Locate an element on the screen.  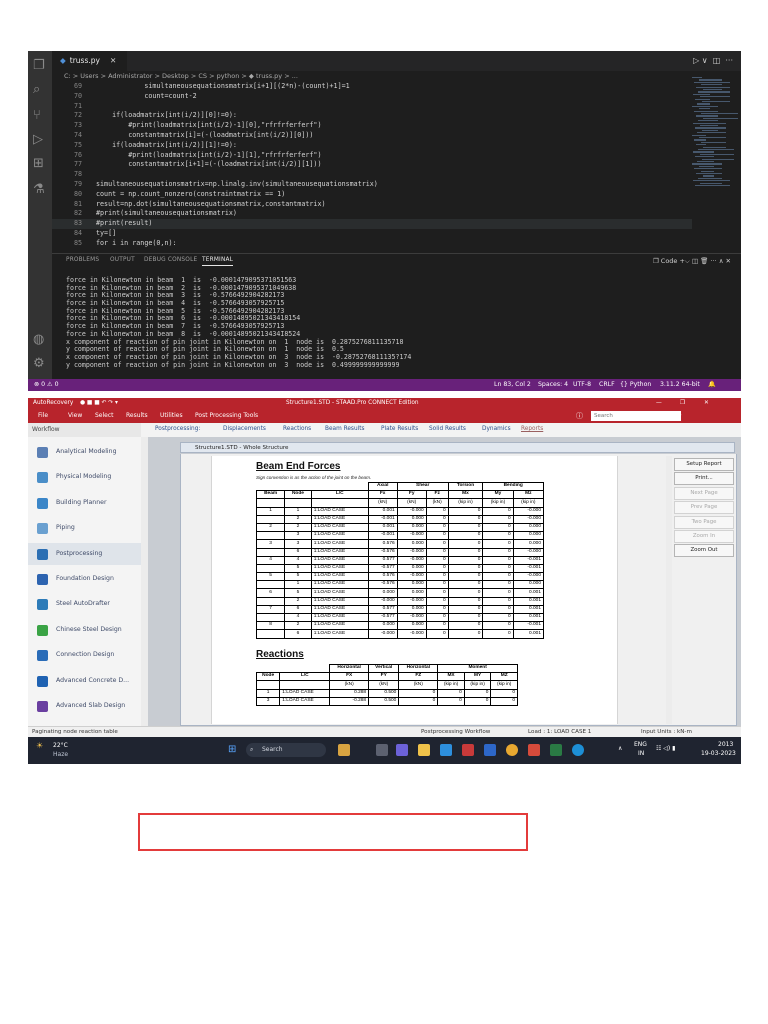
minimize-button: — is located at coordinates (659, 403).